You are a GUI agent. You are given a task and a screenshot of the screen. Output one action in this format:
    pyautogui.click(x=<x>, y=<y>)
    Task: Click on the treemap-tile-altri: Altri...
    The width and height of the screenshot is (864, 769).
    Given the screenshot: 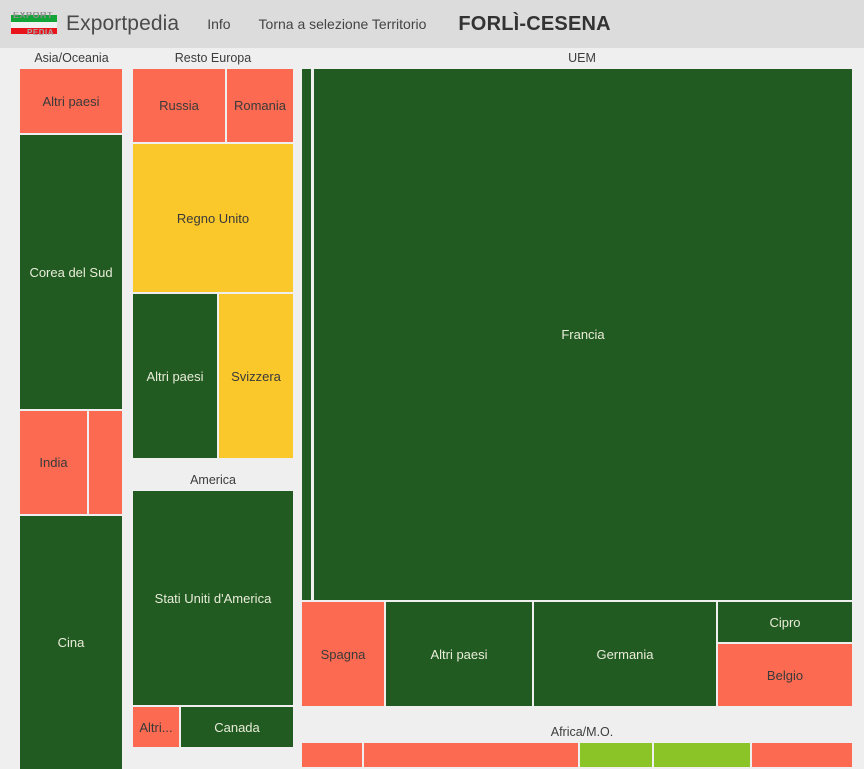 What is the action you would take?
    pyautogui.click(x=156, y=727)
    